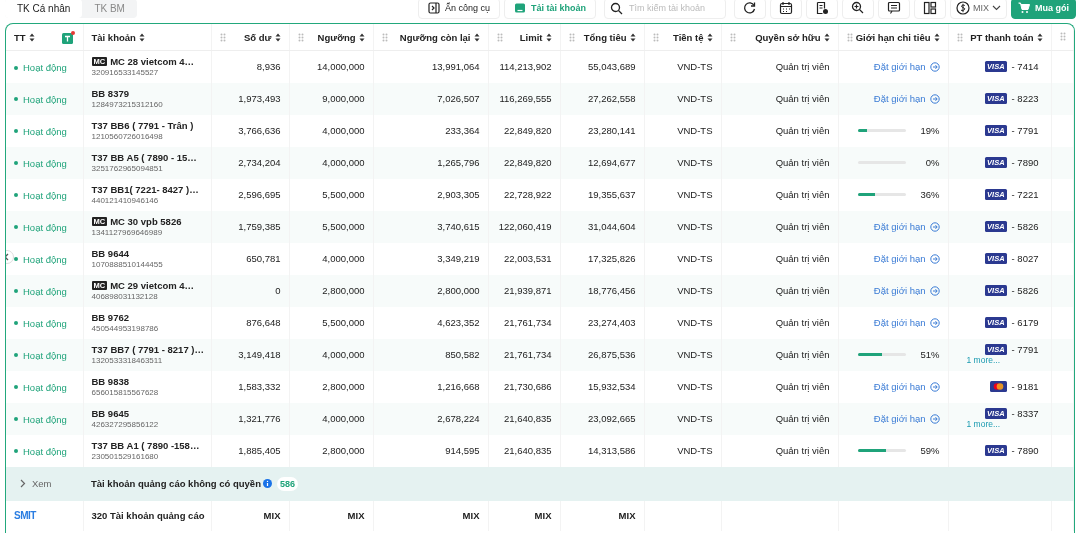  What do you see at coordinates (110, 93) in the screenshot?
I see `account-name: BB 8379` at bounding box center [110, 93].